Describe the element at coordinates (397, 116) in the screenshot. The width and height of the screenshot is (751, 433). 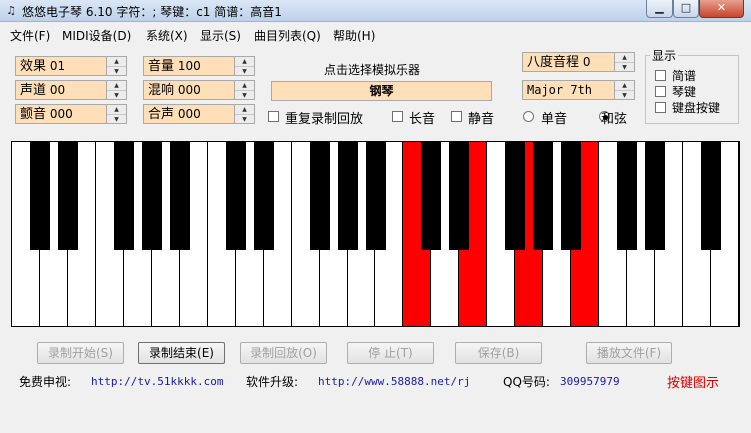
I see `long-note-checkbox` at that location.